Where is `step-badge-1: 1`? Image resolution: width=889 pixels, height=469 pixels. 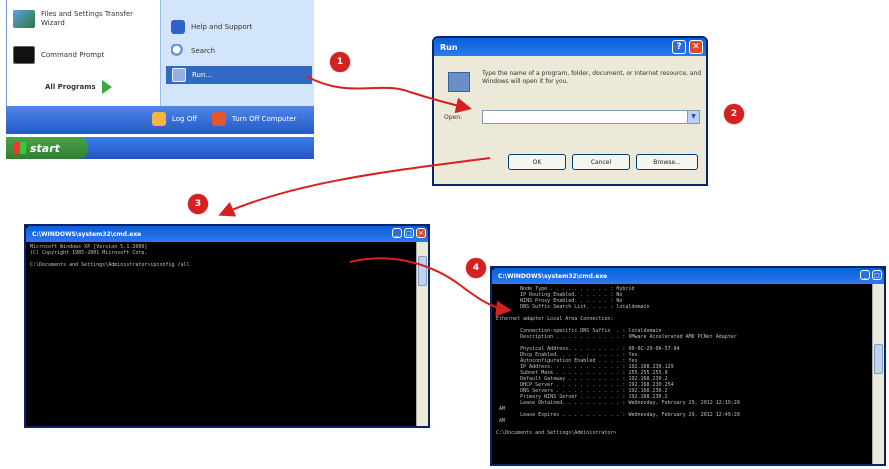
step-badge-1: 1 is located at coordinates (340, 62).